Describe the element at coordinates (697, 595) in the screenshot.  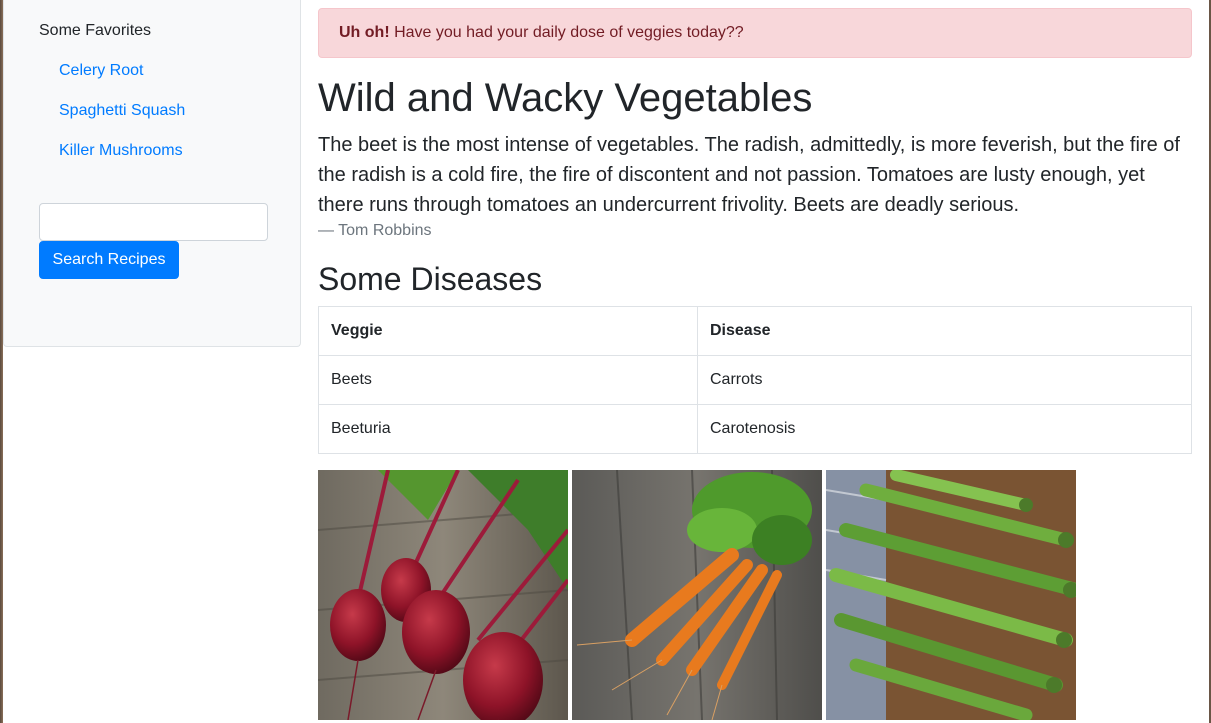
I see `carrots-photo` at that location.